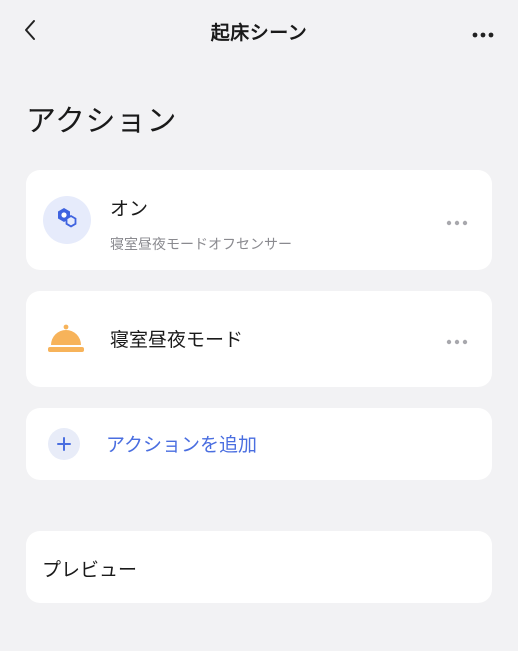 Image resolution: width=518 pixels, height=651 pixels. I want to click on preview-label: プレビュー, so click(90, 570).